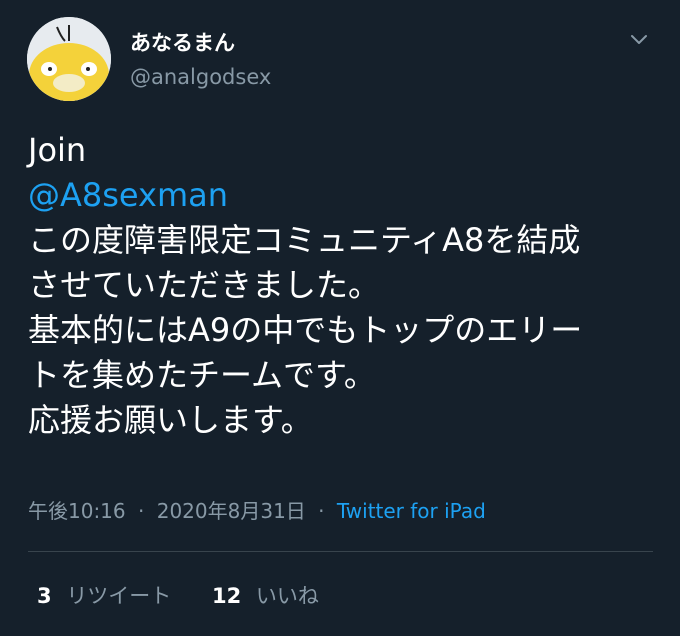 Image resolution: width=680 pixels, height=636 pixels. I want to click on display-name: あなるまん, so click(200, 43).